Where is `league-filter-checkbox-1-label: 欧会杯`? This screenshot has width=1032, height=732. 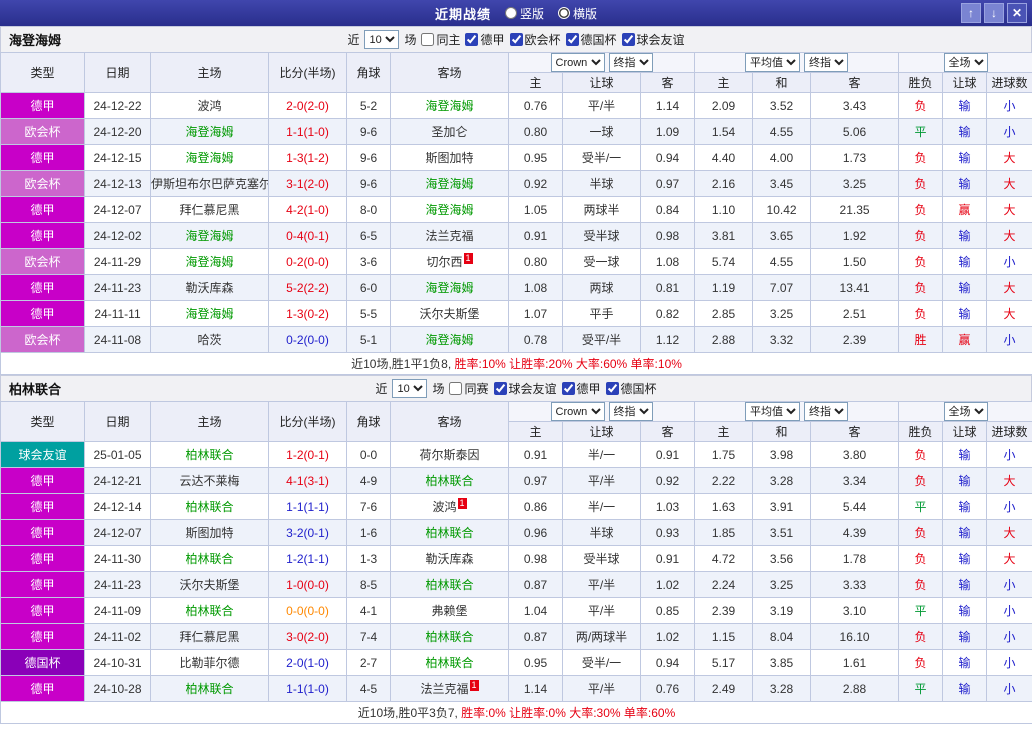 league-filter-checkbox-1-label: 欧会杯 is located at coordinates (542, 40).